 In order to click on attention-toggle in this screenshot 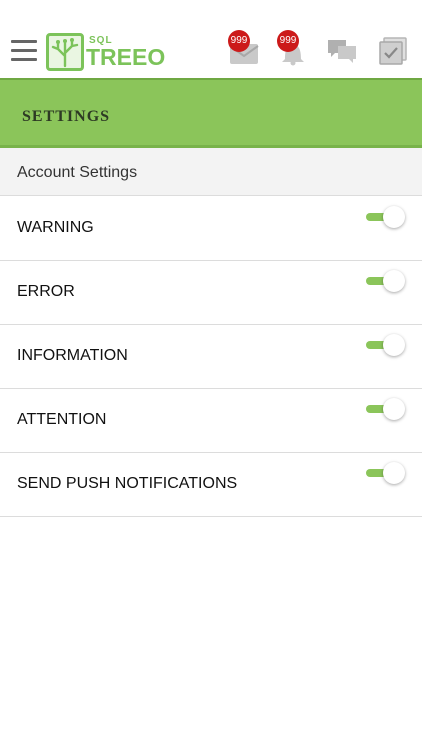, I will do `click(386, 409)`.